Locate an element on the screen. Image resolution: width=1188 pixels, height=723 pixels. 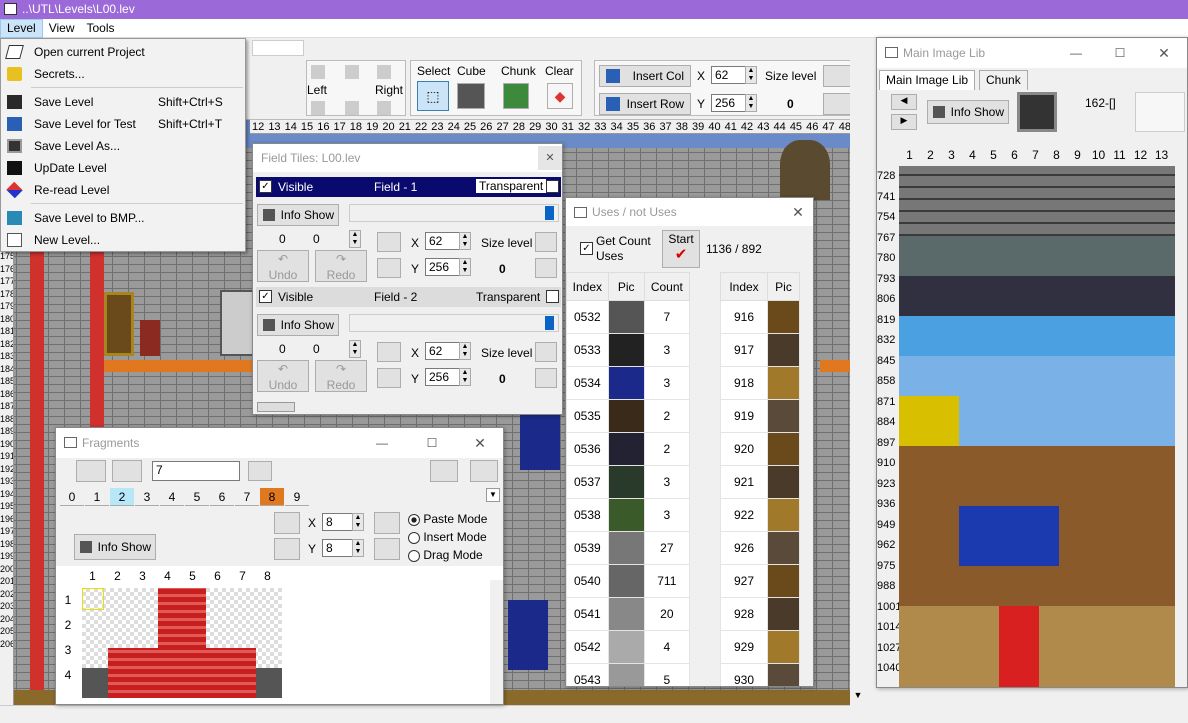
layer2-x-spinner: ▲ ▼ is located at coordinates (465, 351).